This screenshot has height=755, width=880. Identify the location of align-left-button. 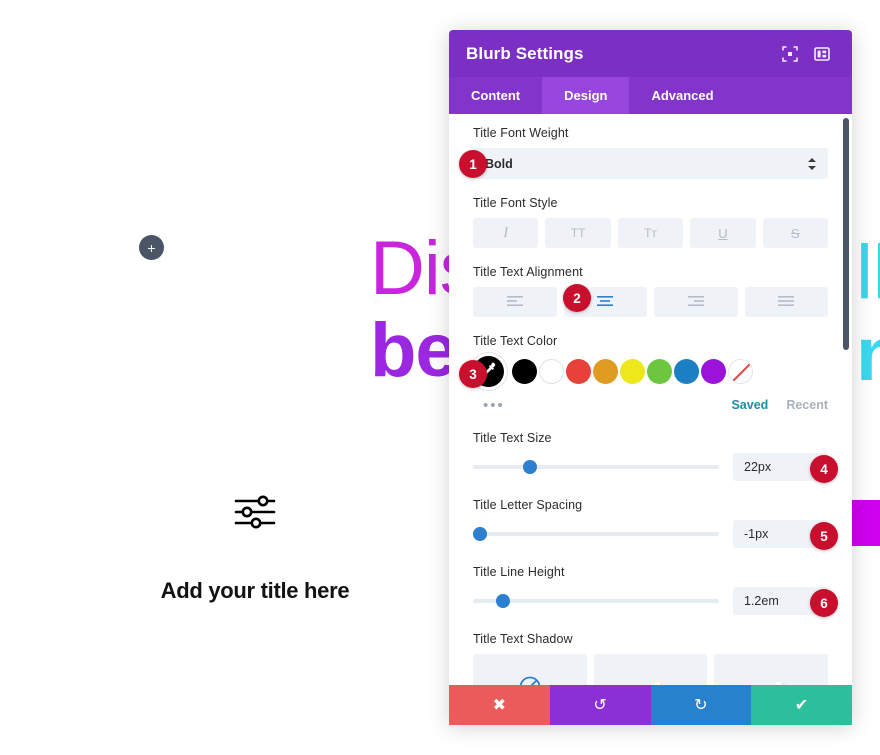
(515, 302).